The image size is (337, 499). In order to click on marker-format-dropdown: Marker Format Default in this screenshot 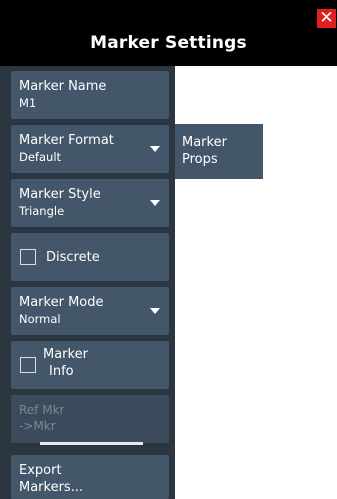, I will do `click(90, 149)`.